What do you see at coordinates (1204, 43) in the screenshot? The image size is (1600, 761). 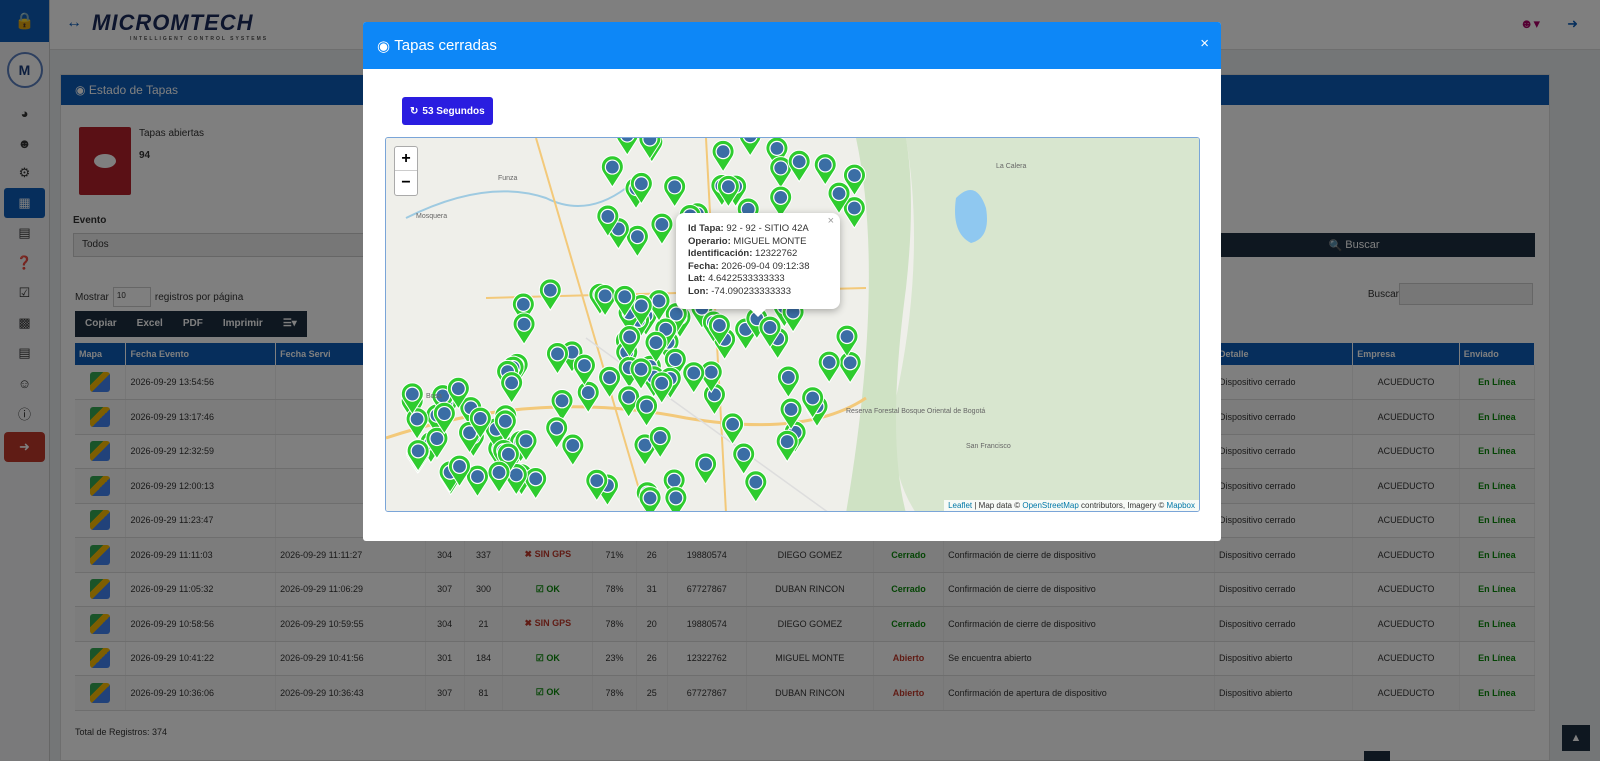 I see `modal-close-icon: ×` at bounding box center [1204, 43].